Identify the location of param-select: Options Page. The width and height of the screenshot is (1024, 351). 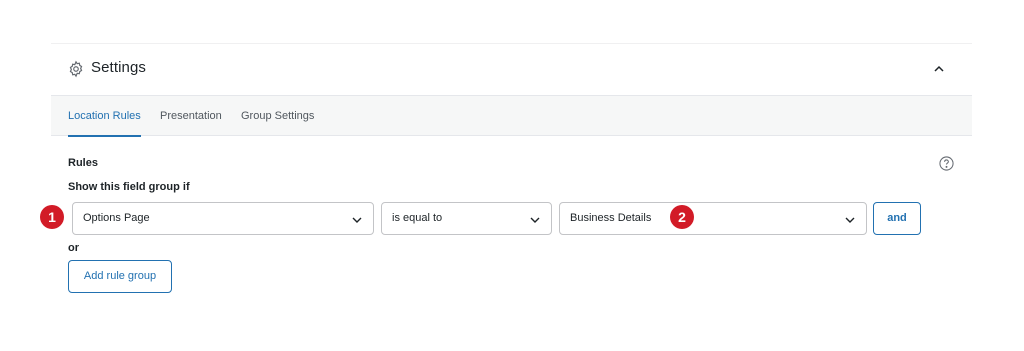
(223, 218).